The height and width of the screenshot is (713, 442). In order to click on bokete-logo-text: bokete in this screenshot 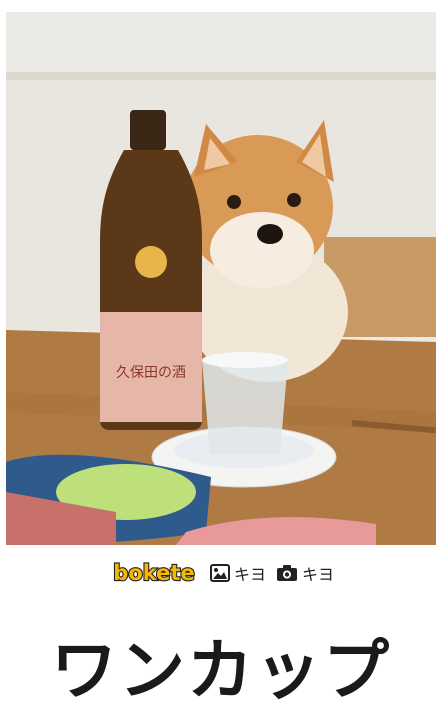, I will do `click(153, 573)`.